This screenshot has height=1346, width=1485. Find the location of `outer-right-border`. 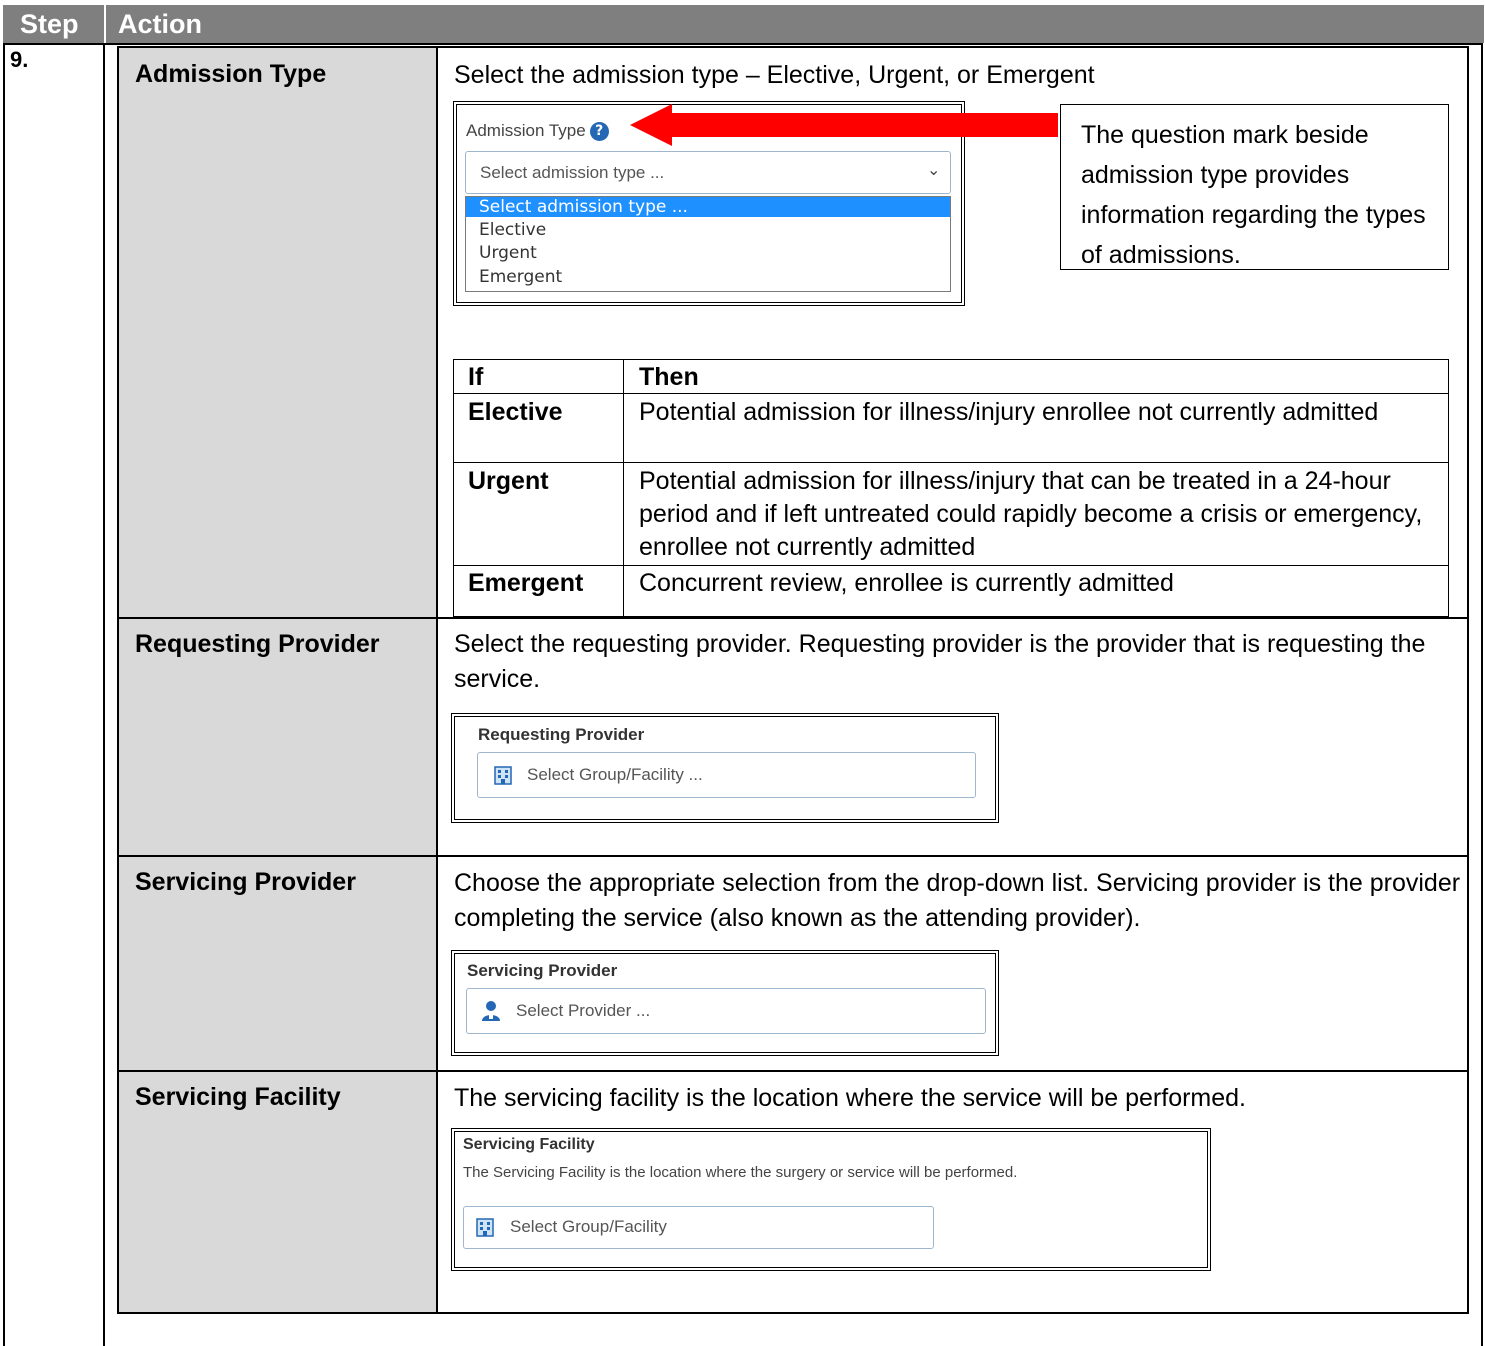

outer-right-border is located at coordinates (1482, 694).